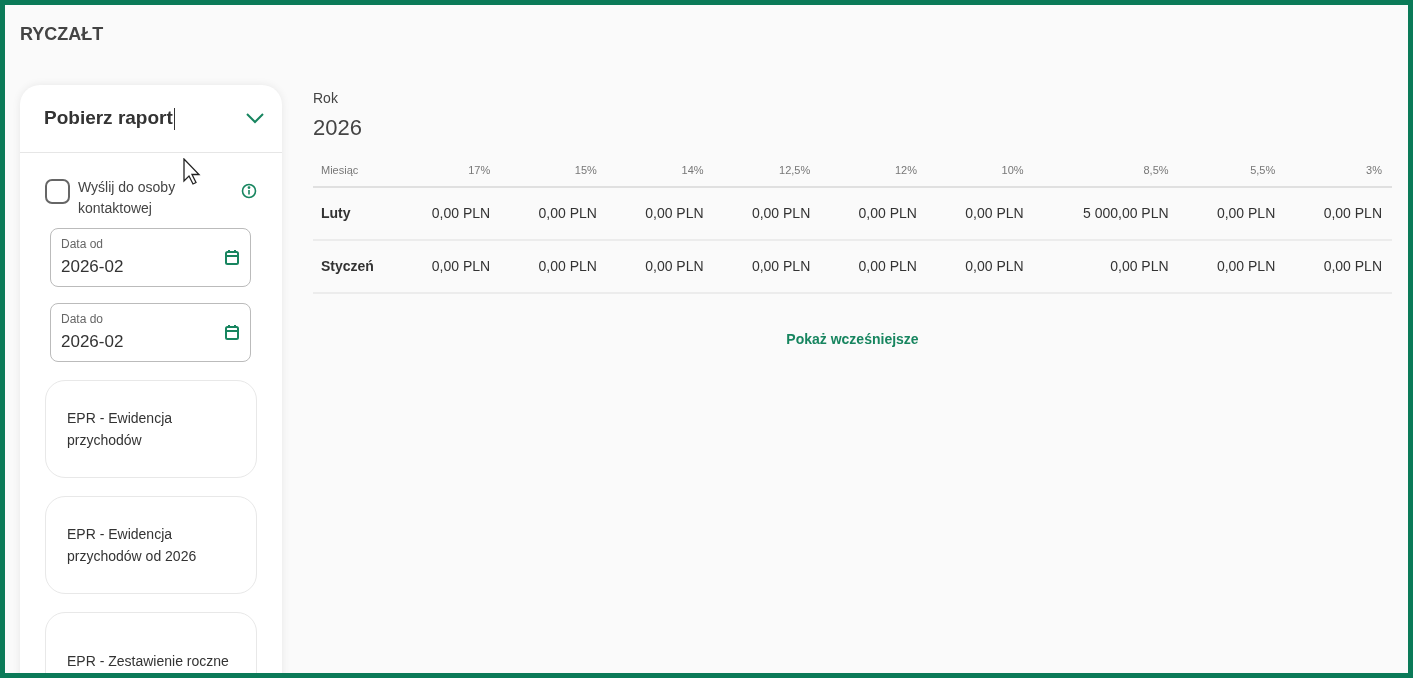 This screenshot has height=678, width=1413. Describe the element at coordinates (151, 429) in the screenshot. I see `report-option: EPR - Ewidencja przychodów` at that location.